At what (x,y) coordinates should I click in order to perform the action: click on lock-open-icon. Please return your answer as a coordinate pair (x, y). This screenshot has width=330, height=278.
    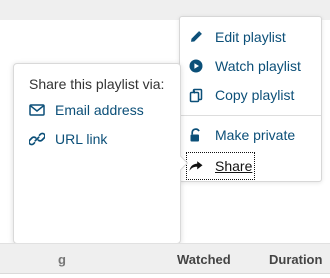
    Looking at the image, I should click on (196, 135).